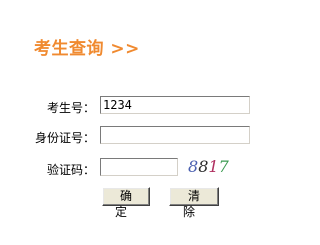 The image size is (320, 245). I want to click on exam-number-row: 考生号：, so click(154, 107).